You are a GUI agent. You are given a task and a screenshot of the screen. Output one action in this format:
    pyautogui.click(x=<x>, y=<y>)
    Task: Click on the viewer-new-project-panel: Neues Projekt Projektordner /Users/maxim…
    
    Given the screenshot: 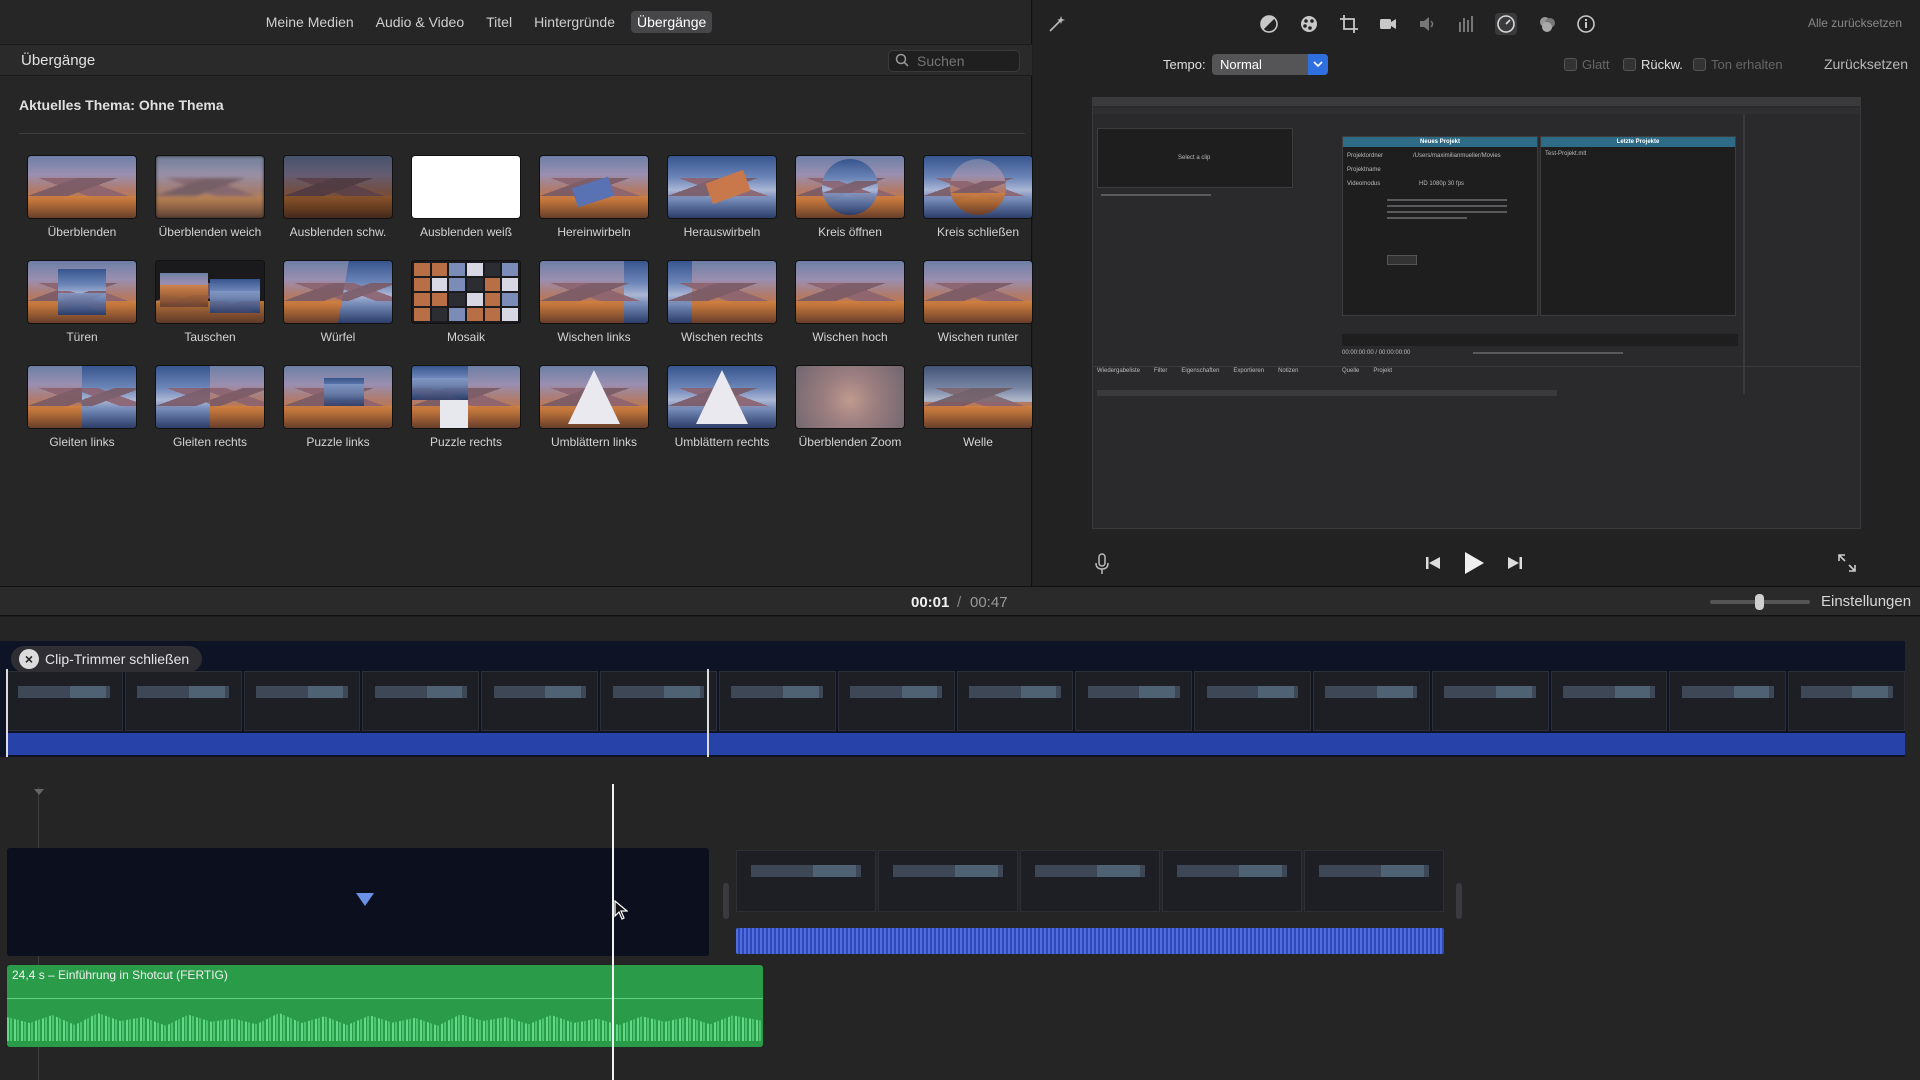 What is the action you would take?
    pyautogui.click(x=1440, y=226)
    